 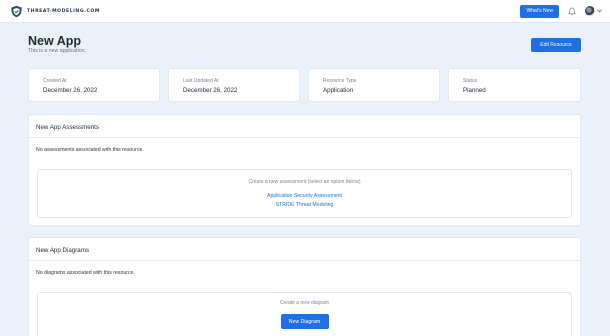 I want to click on stat-label: Resource Type, so click(x=340, y=81).